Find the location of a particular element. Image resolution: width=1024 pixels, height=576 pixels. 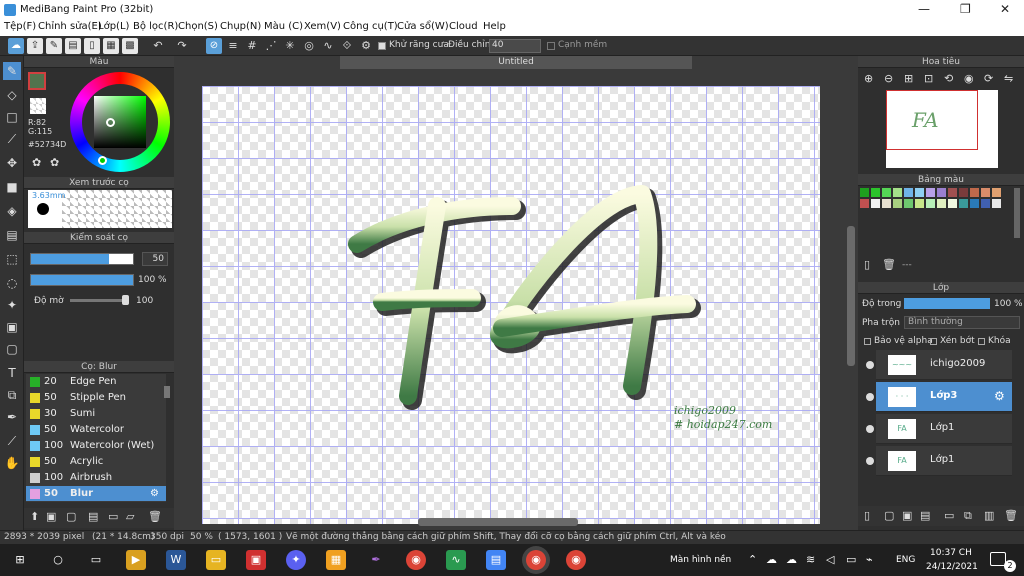

cloud-icon: ☁ is located at coordinates (16, 46).